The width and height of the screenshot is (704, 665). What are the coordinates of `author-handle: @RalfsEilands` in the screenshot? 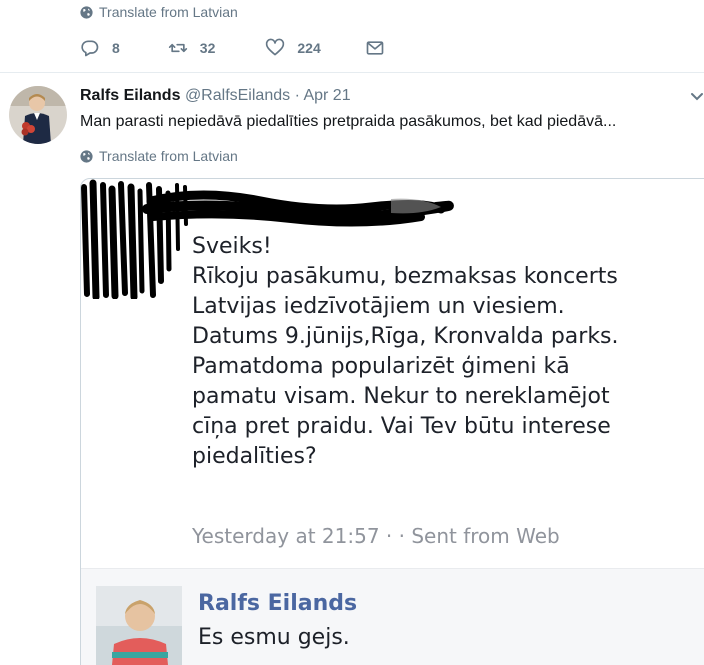 It's located at (237, 95).